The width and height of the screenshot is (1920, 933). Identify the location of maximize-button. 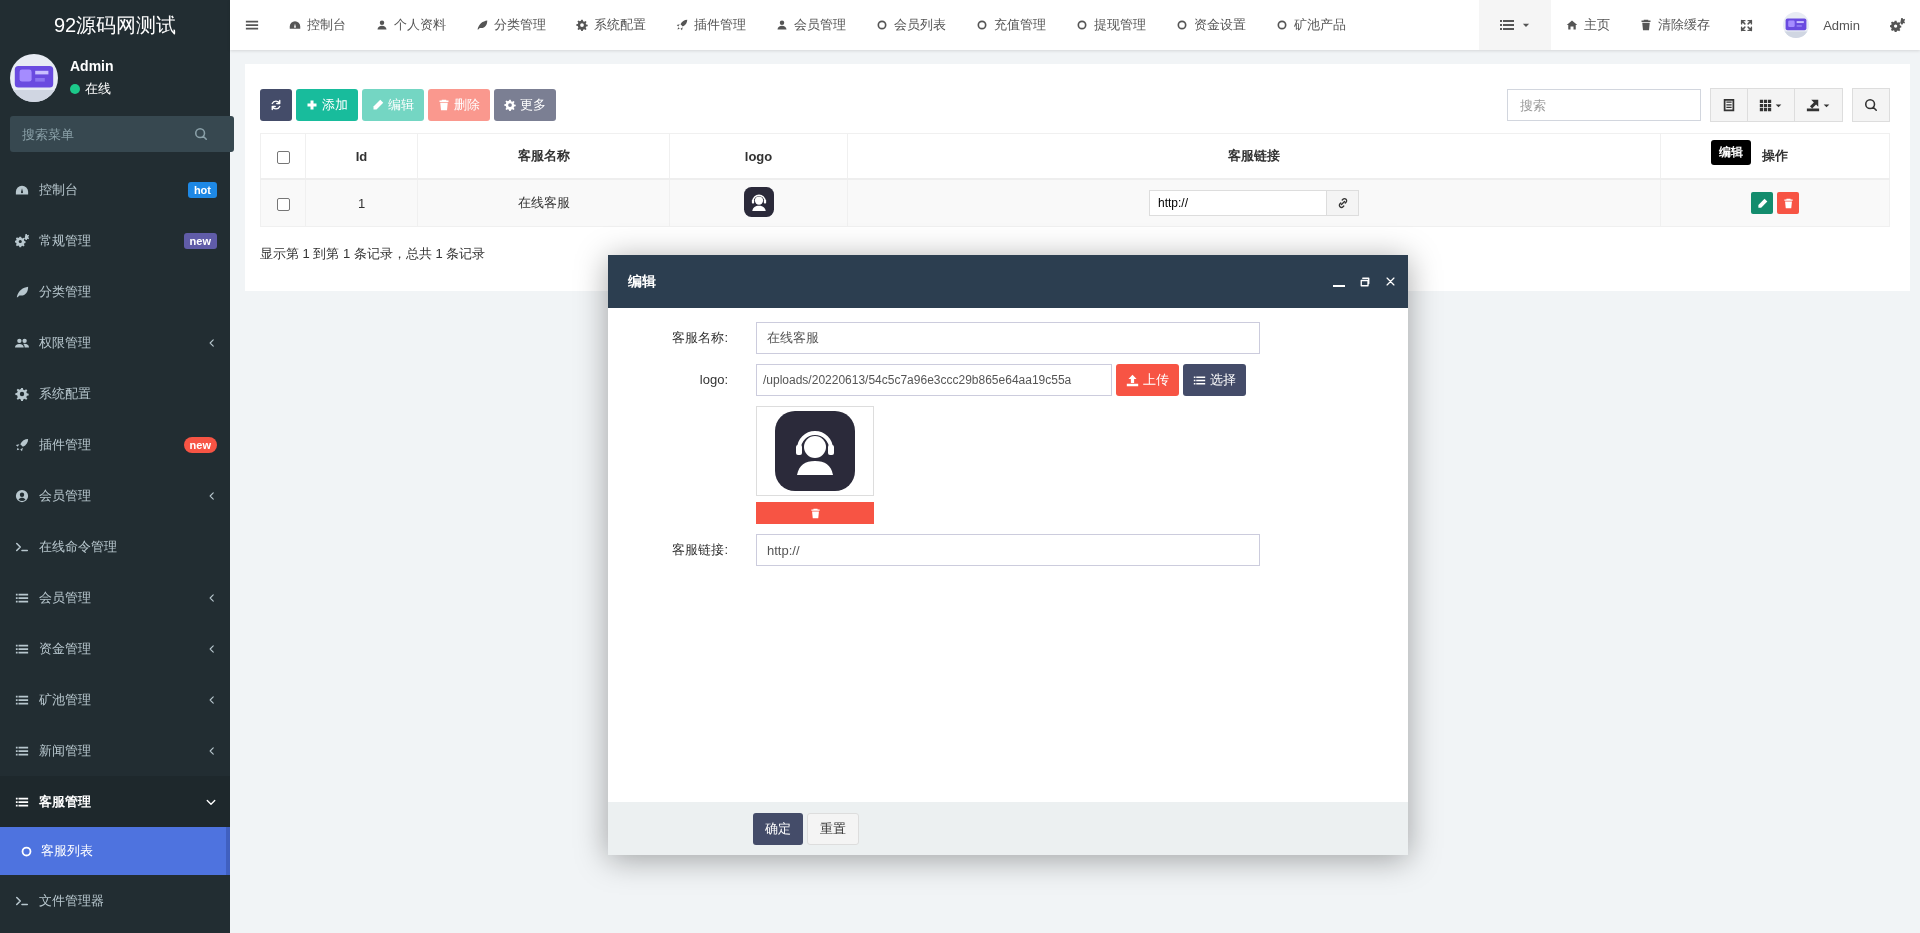
(1365, 281).